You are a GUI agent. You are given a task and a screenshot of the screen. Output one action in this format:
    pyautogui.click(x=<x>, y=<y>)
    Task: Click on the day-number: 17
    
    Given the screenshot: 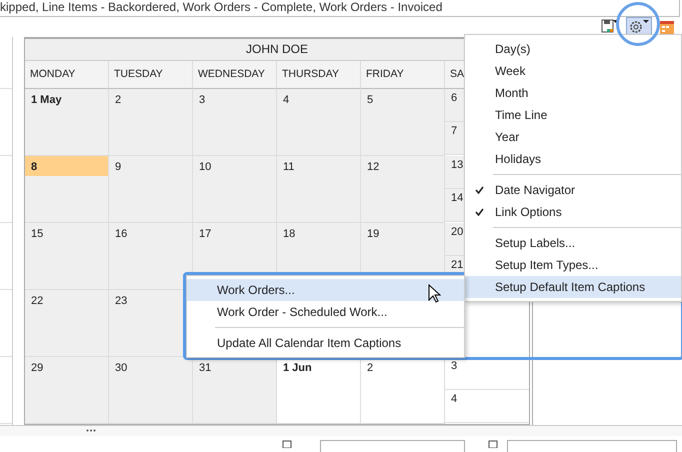 What is the action you would take?
    pyautogui.click(x=205, y=234)
    